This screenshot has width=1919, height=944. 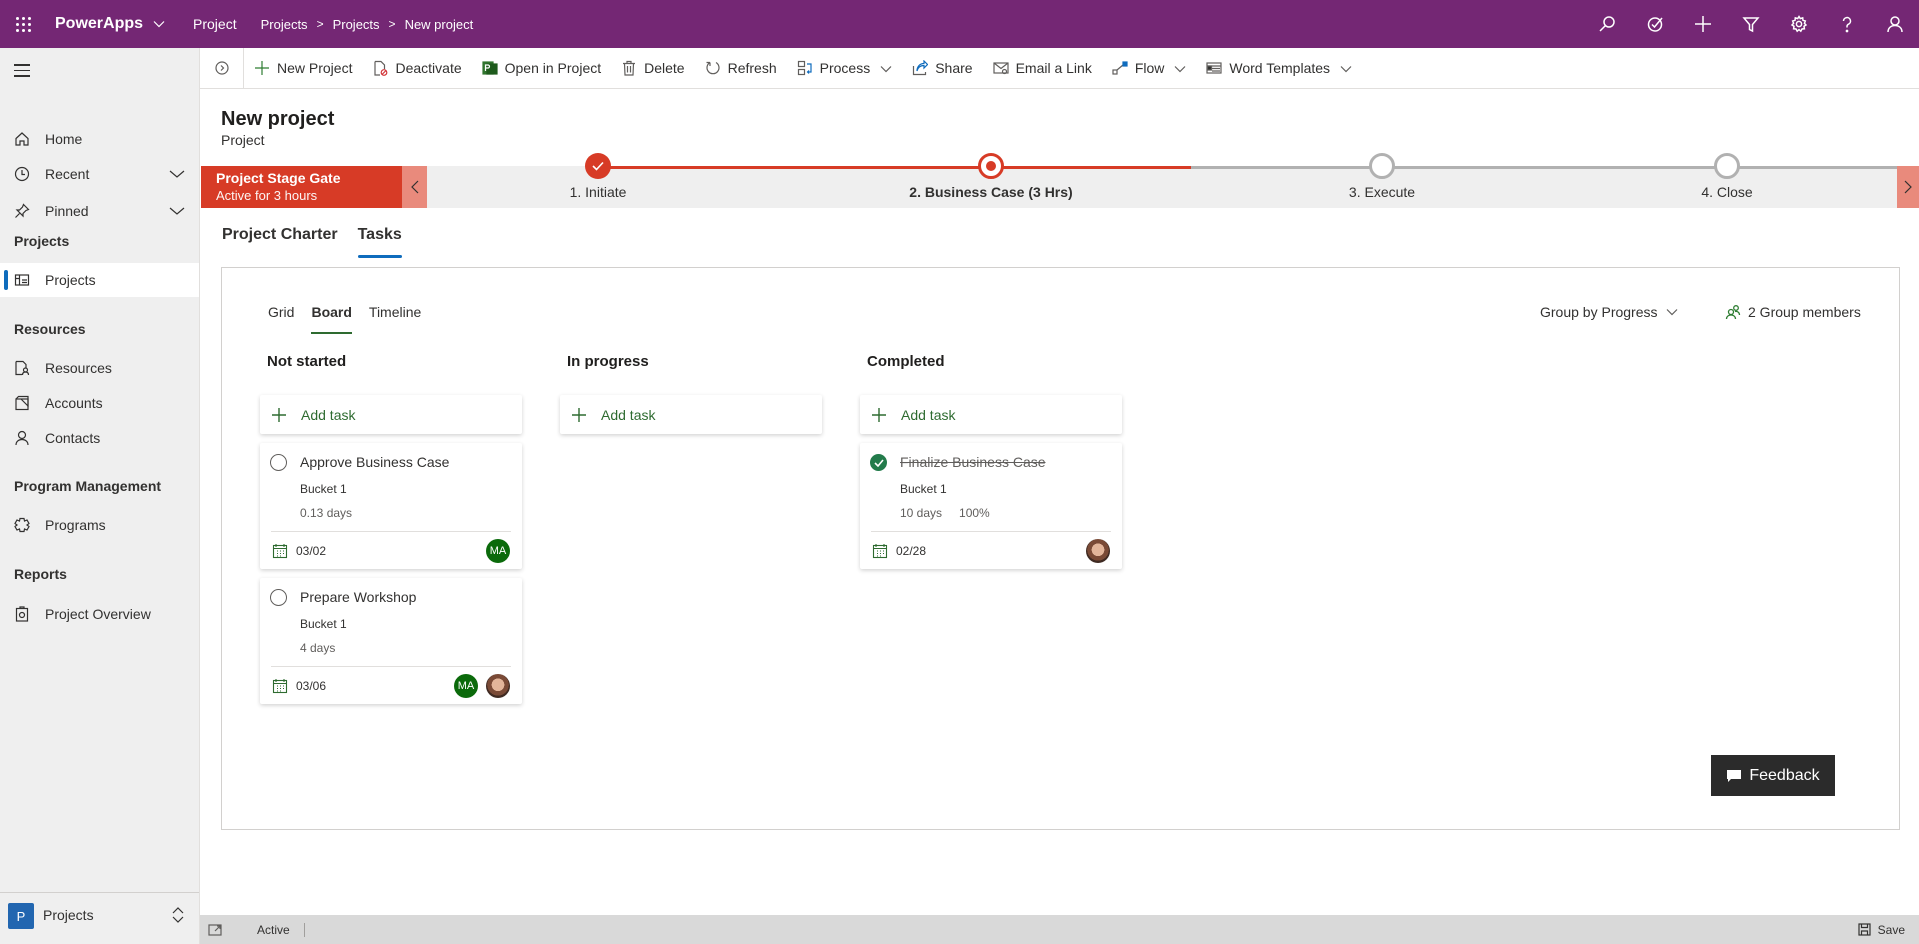 What do you see at coordinates (1655, 24) in the screenshot?
I see `task-check-icon` at bounding box center [1655, 24].